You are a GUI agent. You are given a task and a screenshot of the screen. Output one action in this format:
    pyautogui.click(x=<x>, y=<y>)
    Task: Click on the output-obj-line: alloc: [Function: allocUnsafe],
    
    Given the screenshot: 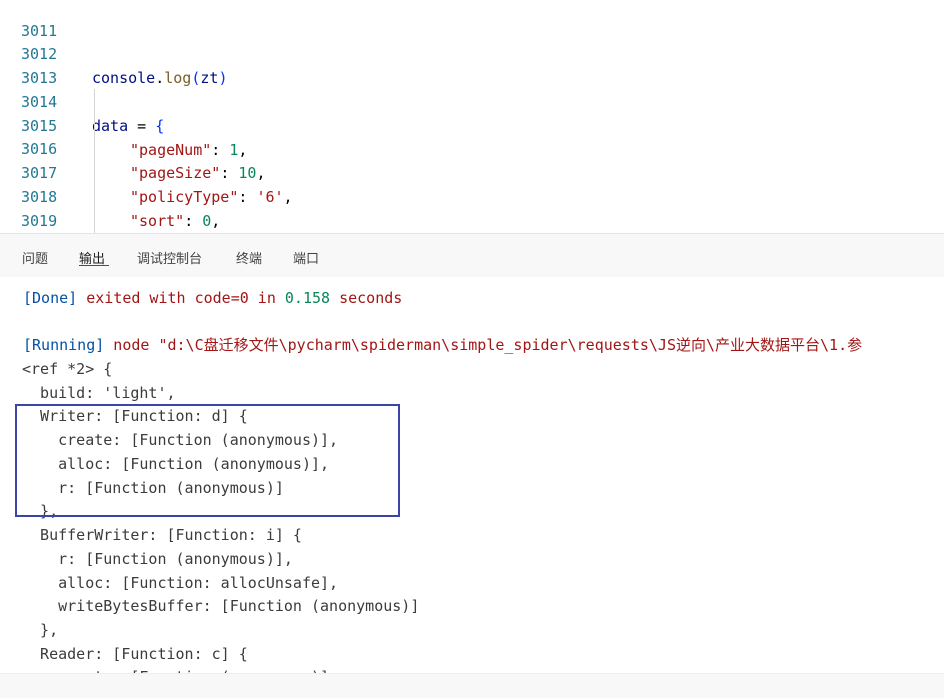 What is the action you would take?
    pyautogui.click(x=180, y=583)
    